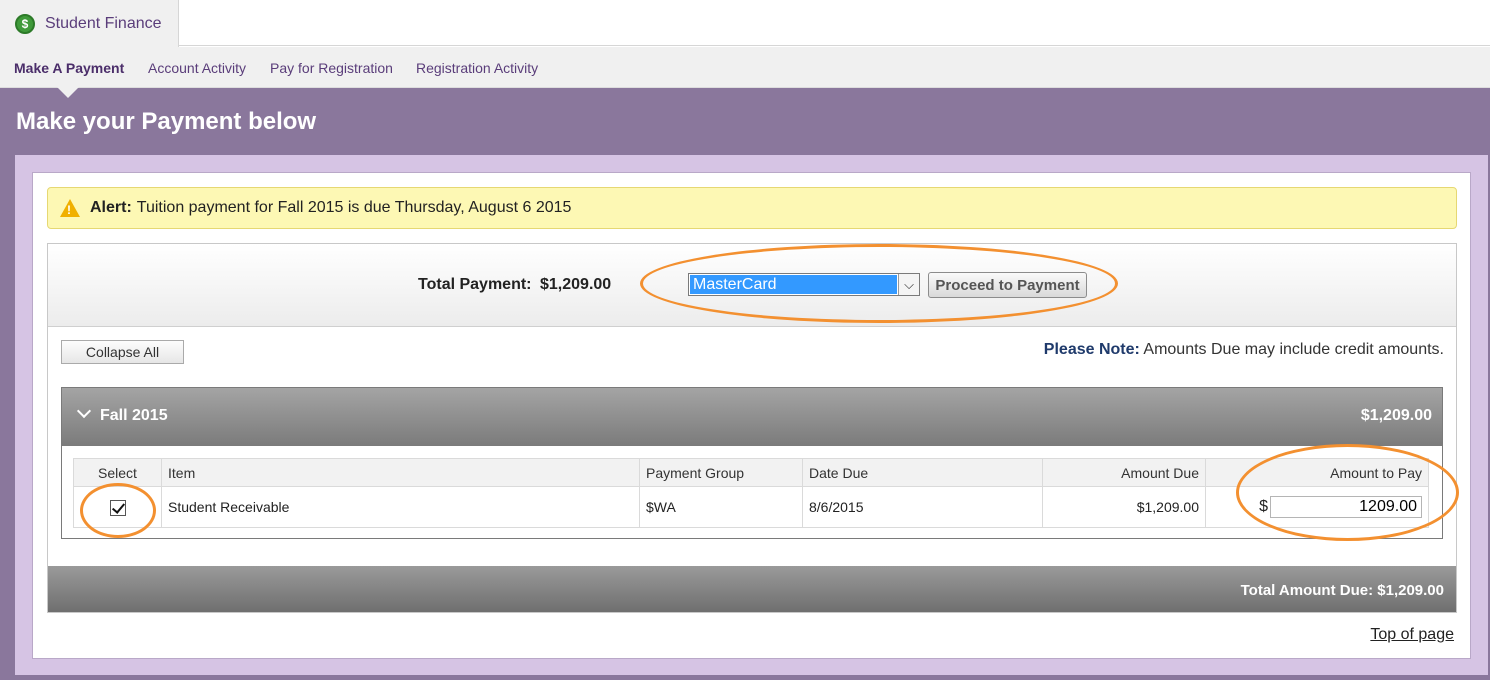 This screenshot has width=1490, height=680. I want to click on app-tab-student-finance: $ Student Finance, so click(89, 23).